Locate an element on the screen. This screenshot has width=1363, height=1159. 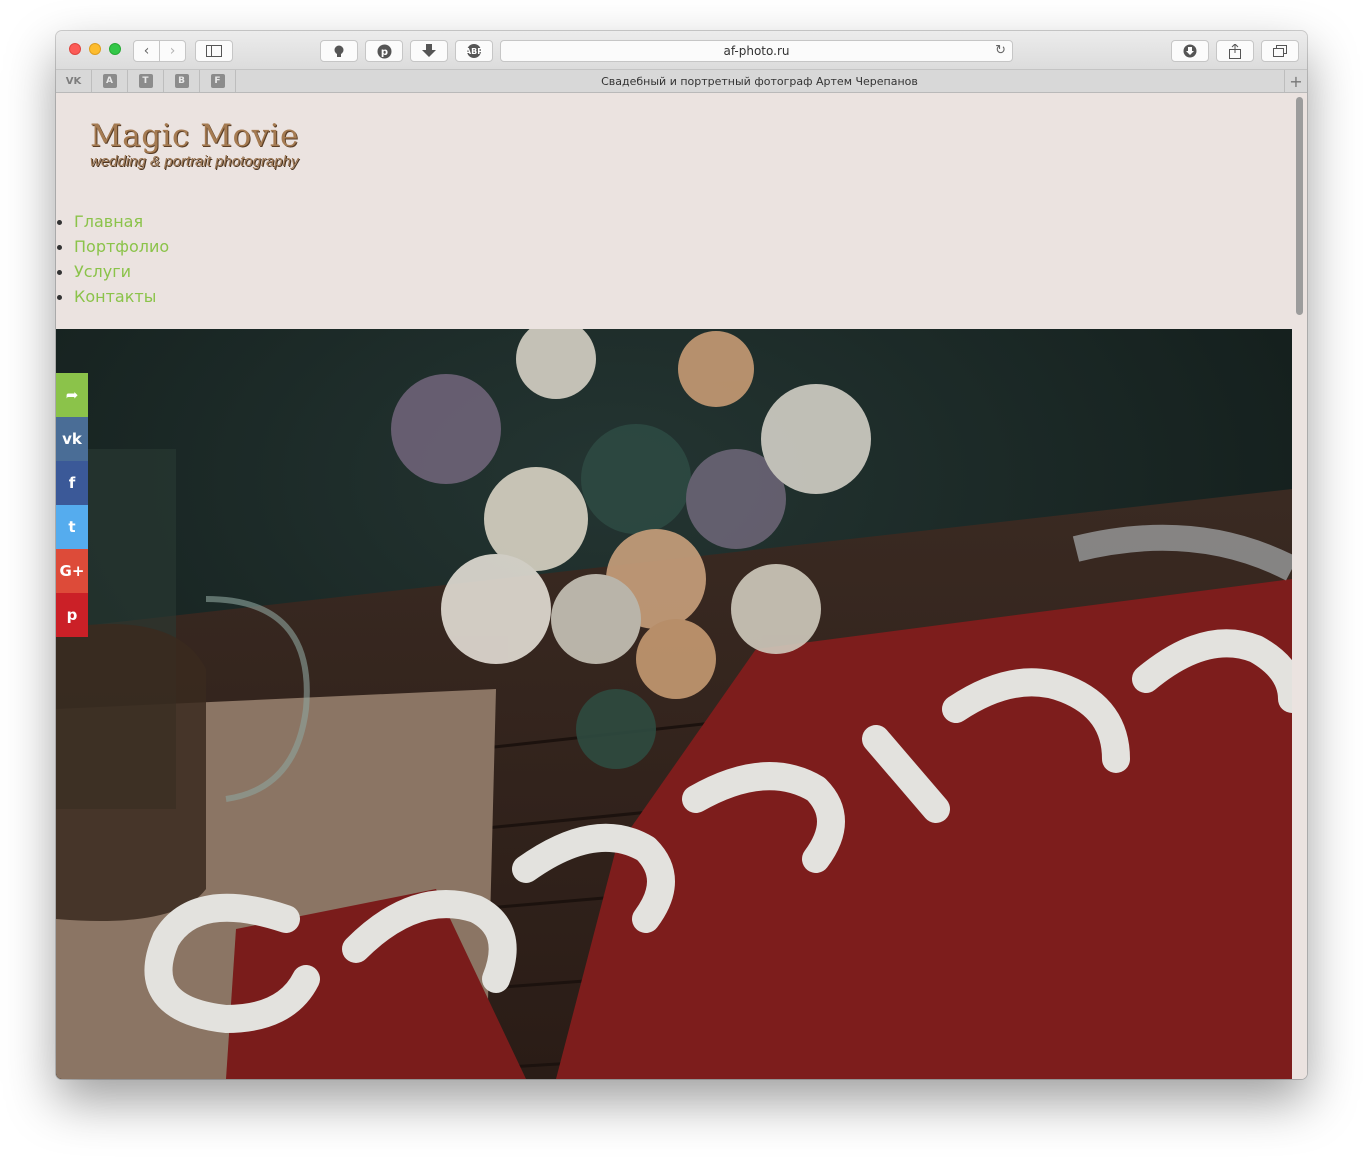
bookmark-t: T is located at coordinates (146, 81).